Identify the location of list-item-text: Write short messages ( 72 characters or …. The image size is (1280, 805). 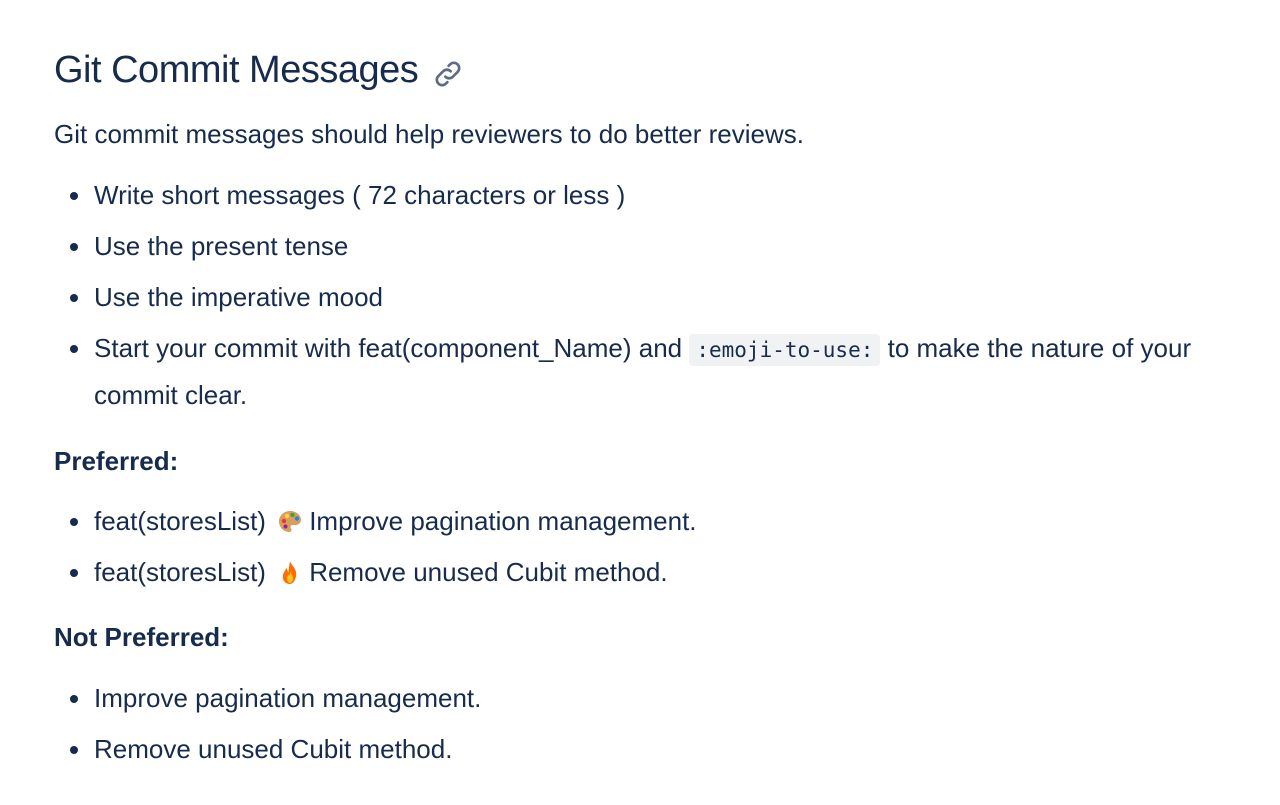
(360, 195).